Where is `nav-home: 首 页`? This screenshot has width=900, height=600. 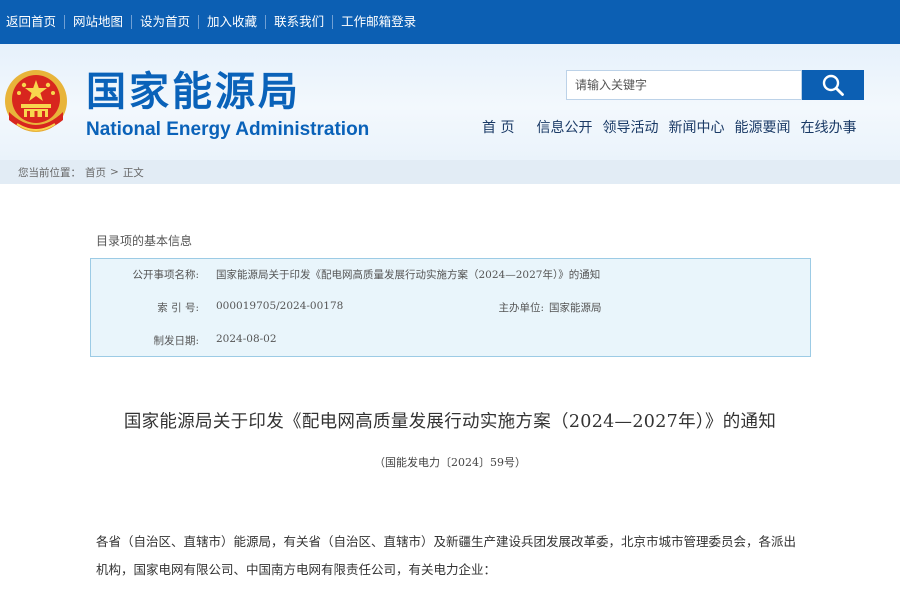
nav-home: 首 页 is located at coordinates (498, 128).